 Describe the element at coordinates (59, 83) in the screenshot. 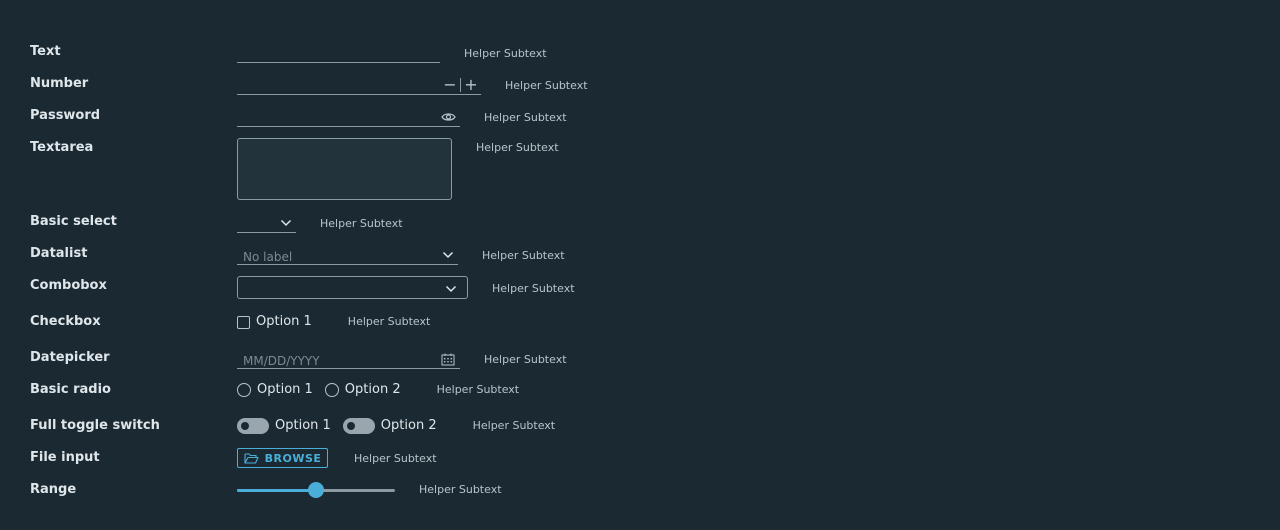

I see `number-label: Number` at that location.